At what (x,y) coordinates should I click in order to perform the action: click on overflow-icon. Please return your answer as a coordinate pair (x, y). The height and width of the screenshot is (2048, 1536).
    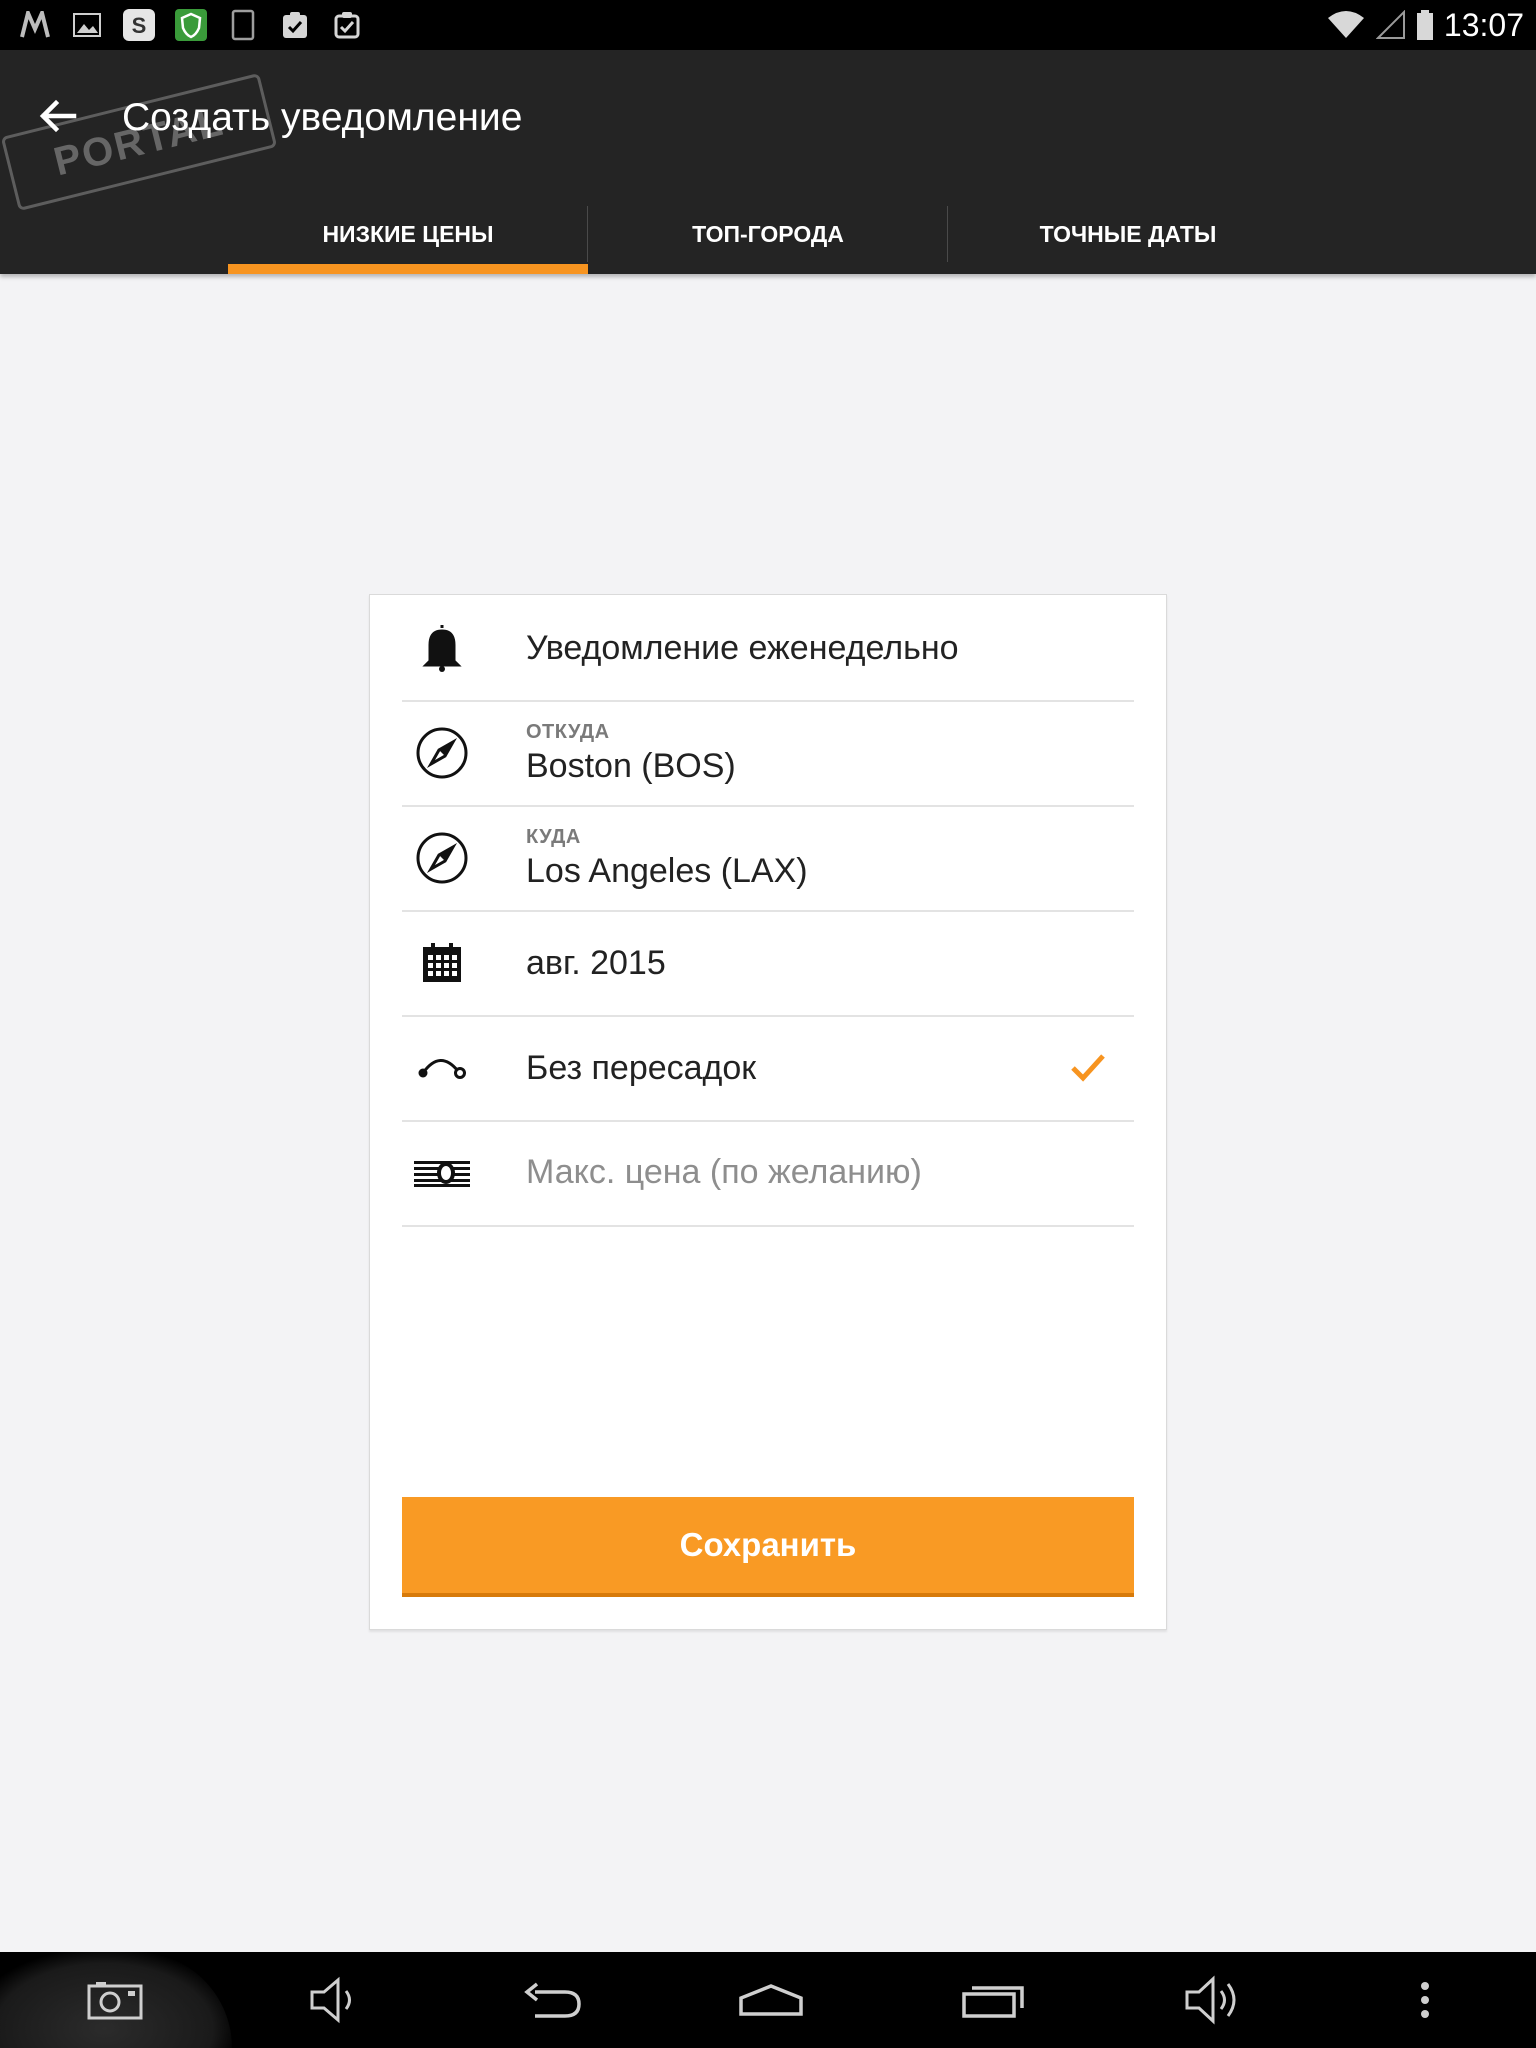
    Looking at the image, I should click on (1425, 2000).